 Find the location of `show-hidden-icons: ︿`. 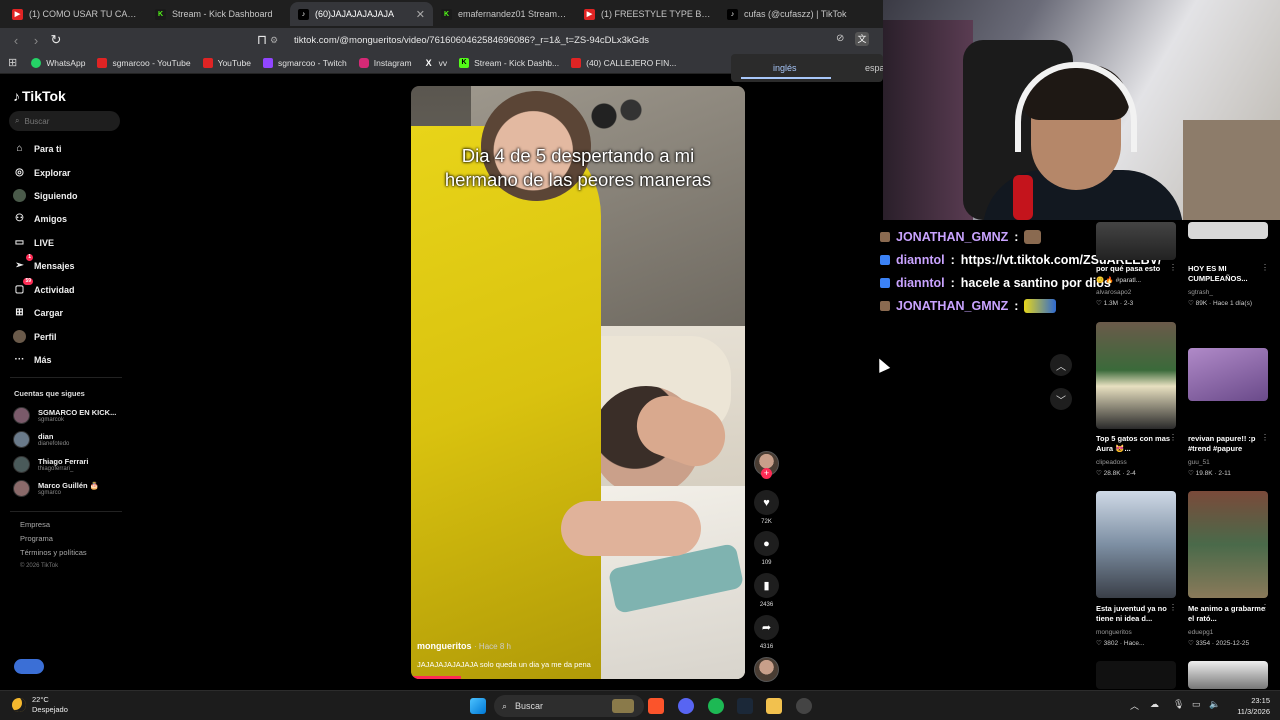

show-hidden-icons: ︿ is located at coordinates (1134, 705).